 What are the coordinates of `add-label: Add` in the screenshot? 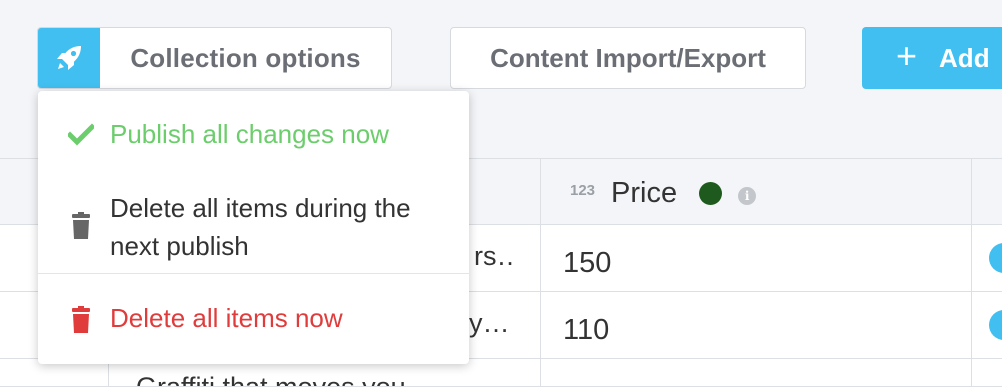 It's located at (964, 57).